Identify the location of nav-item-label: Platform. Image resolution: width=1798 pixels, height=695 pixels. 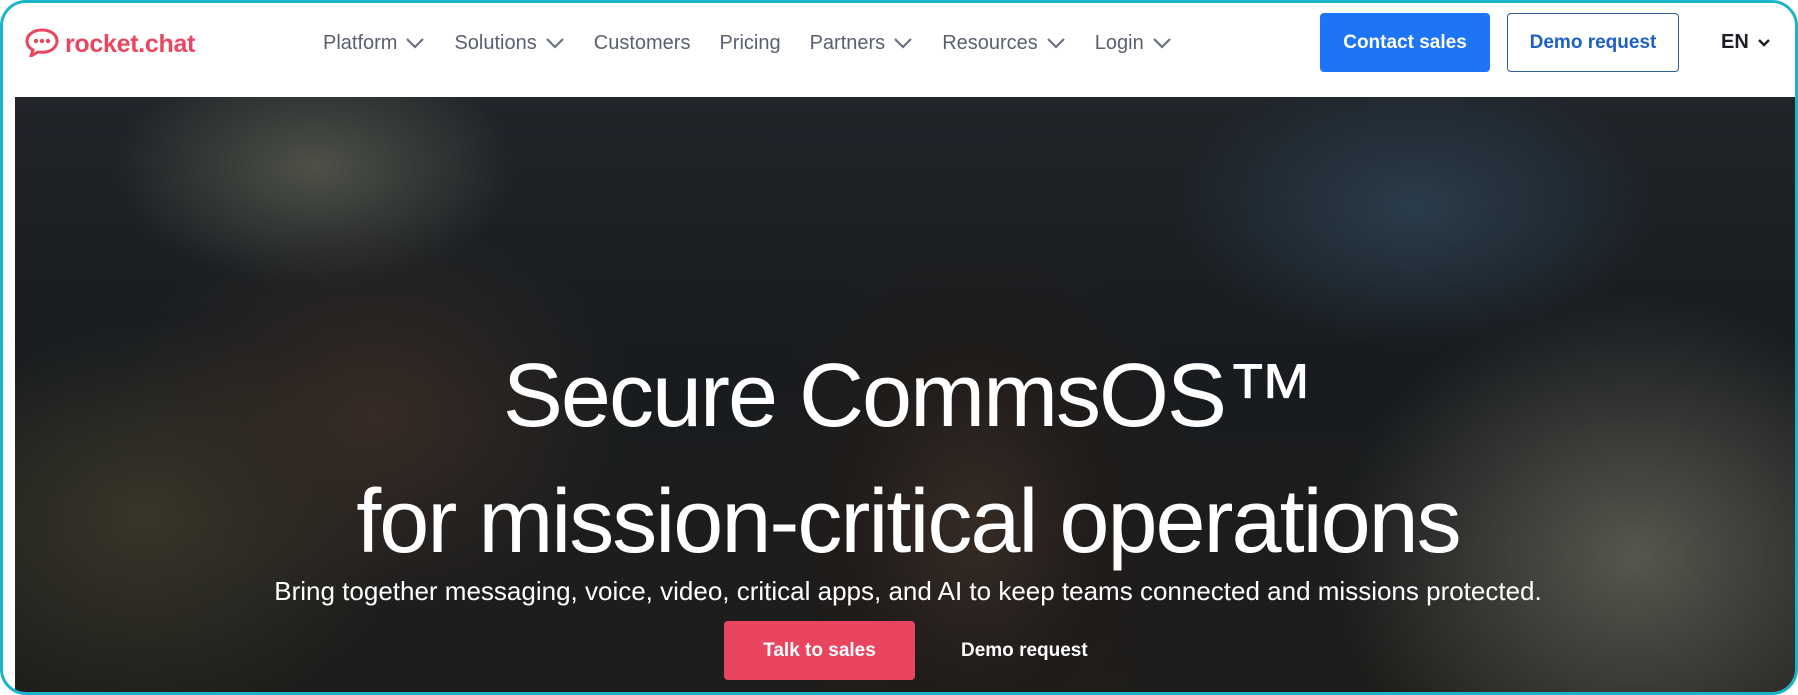
(360, 42).